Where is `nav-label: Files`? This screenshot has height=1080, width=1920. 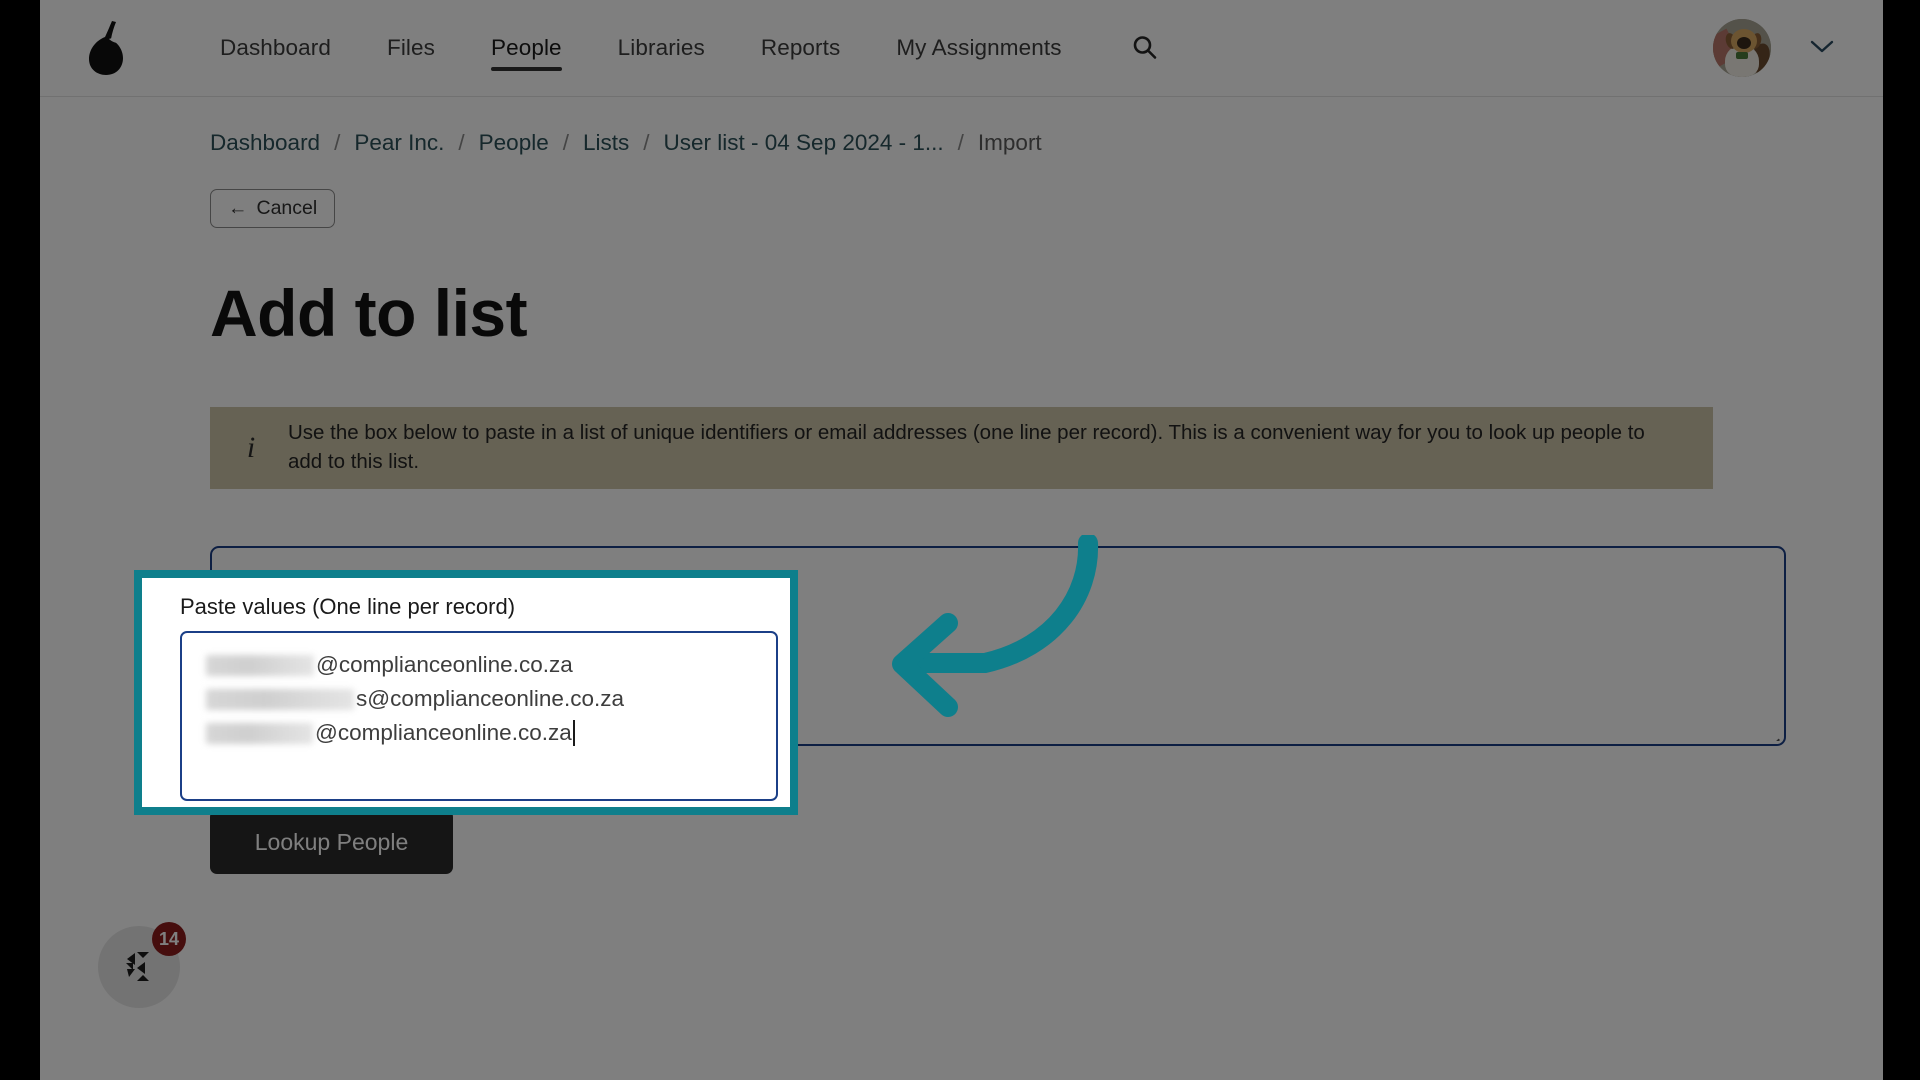
nav-label: Files is located at coordinates (410, 47).